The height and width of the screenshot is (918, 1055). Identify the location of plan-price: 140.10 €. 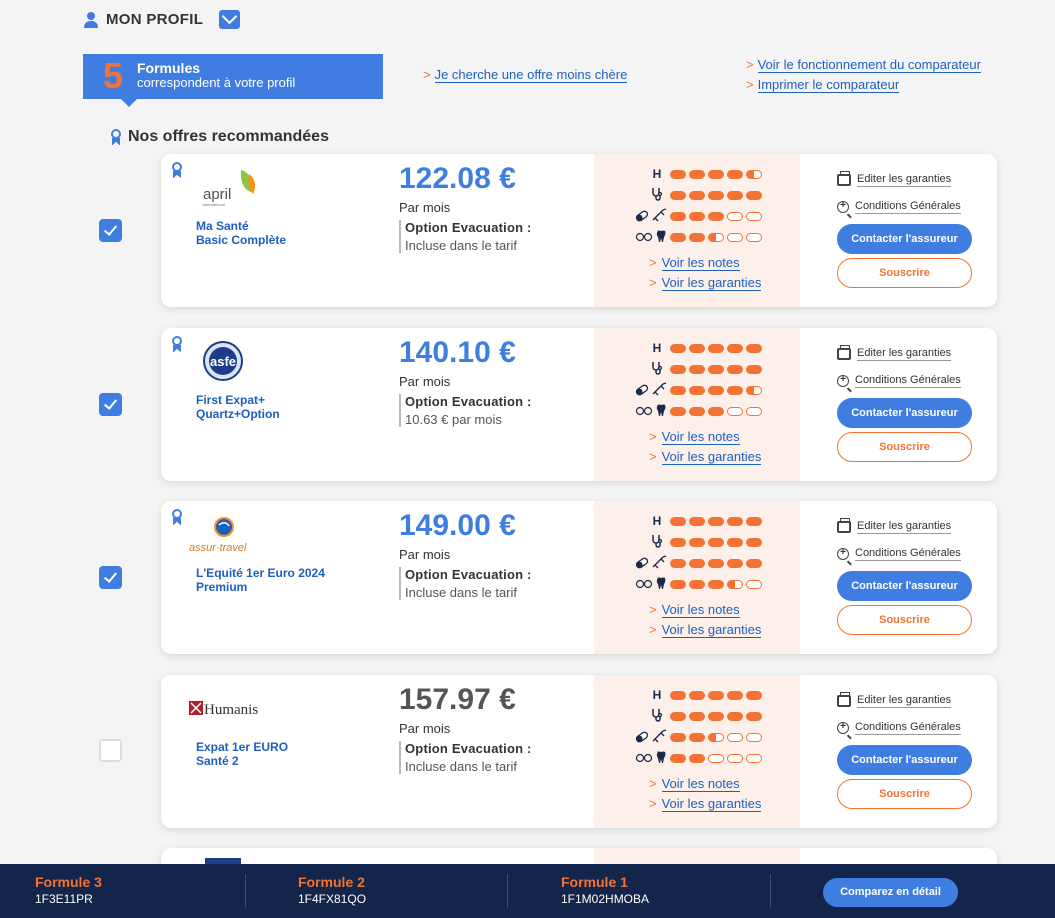
(457, 352).